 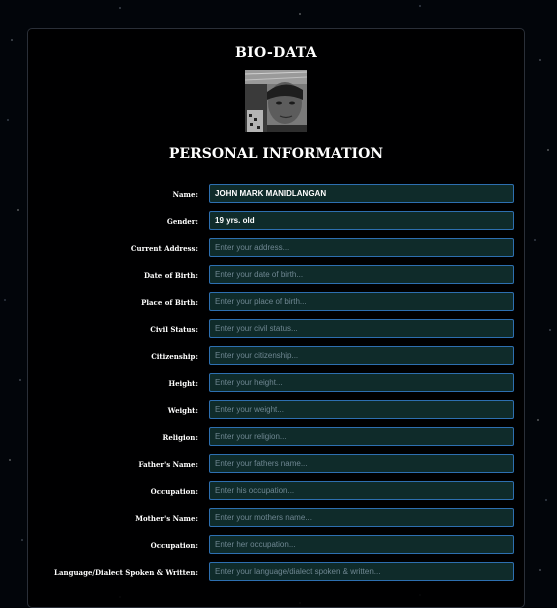 What do you see at coordinates (361, 220) in the screenshot?
I see `gender-input` at bounding box center [361, 220].